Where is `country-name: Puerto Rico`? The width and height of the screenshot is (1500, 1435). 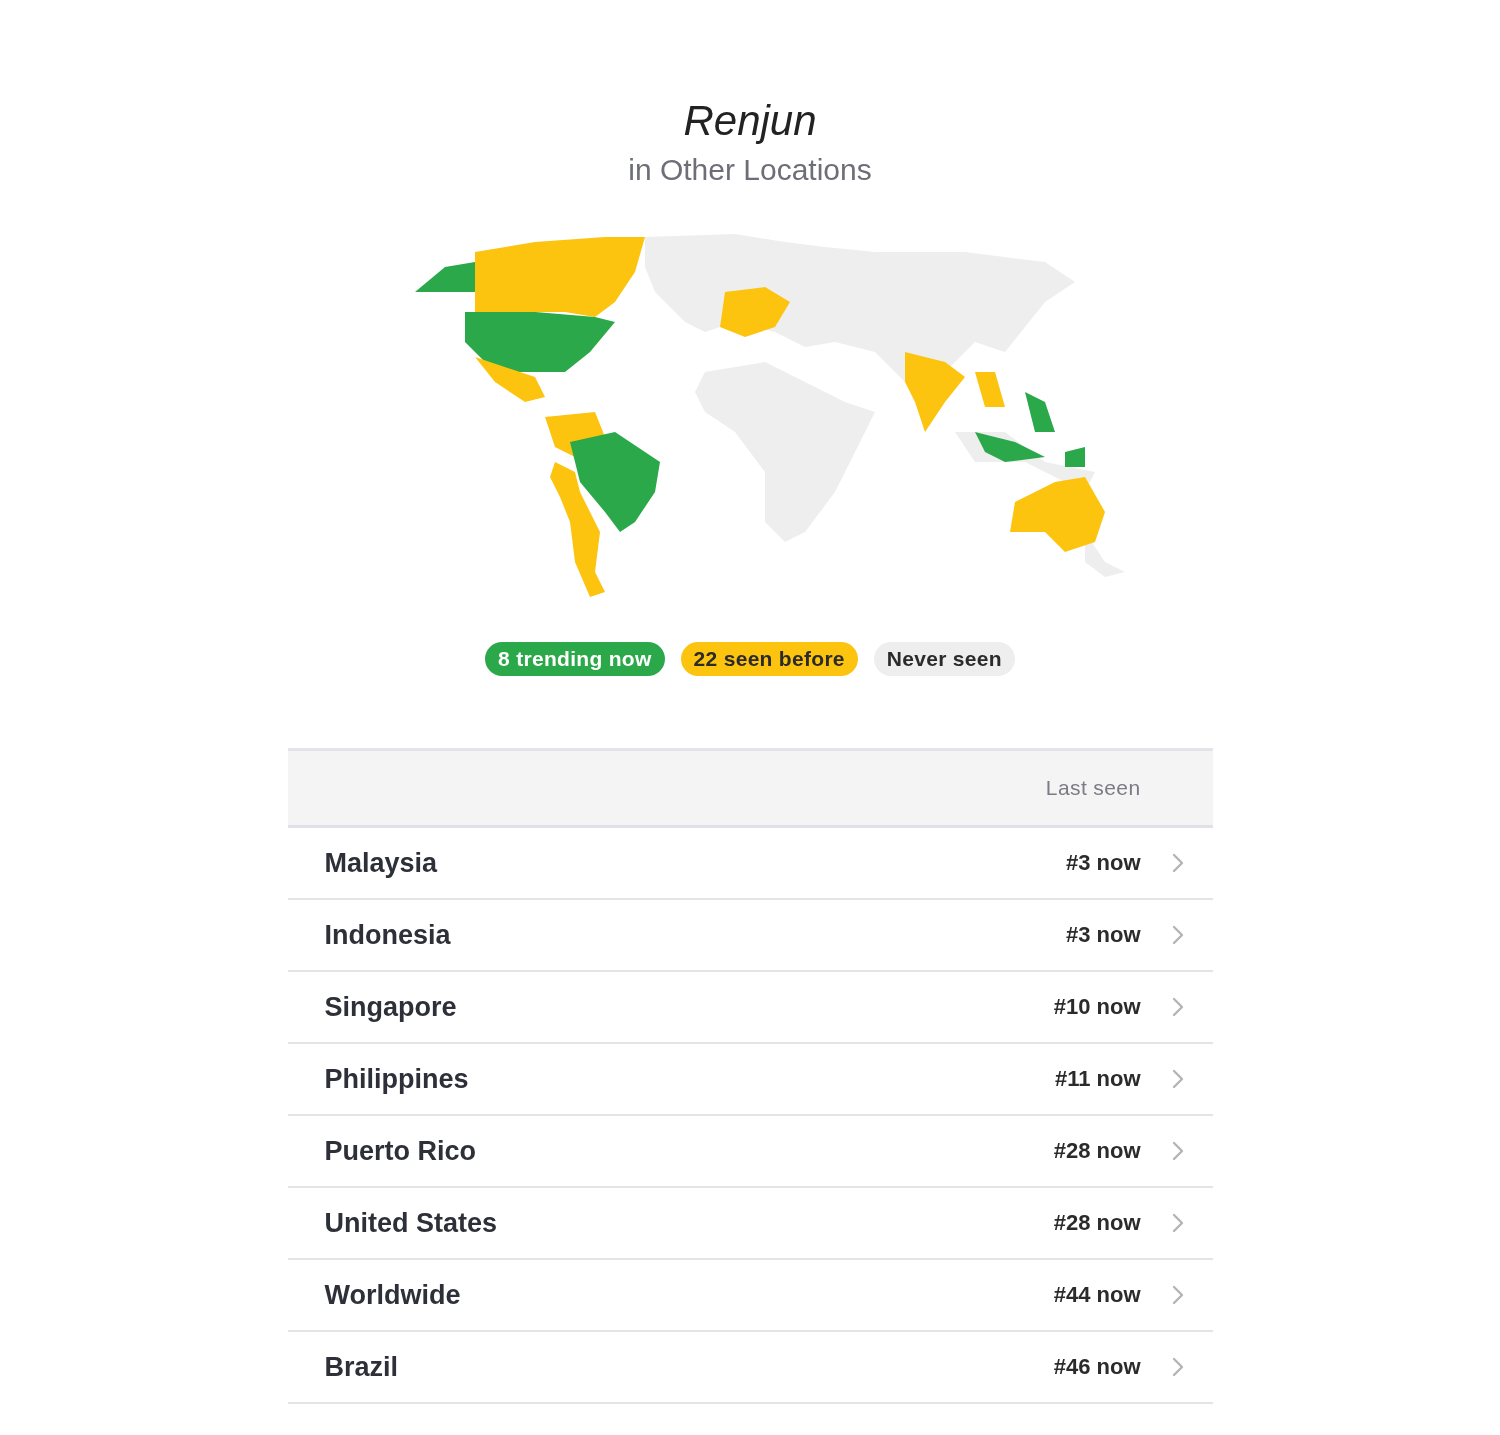
country-name: Puerto Rico is located at coordinates (401, 1151).